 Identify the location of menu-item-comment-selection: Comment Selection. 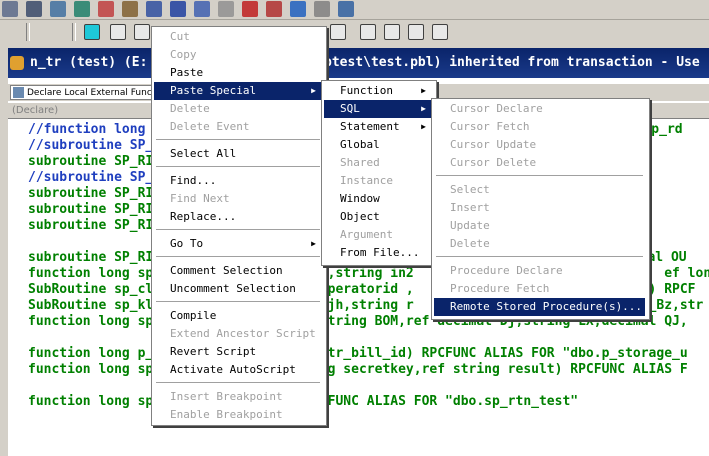
(238, 271).